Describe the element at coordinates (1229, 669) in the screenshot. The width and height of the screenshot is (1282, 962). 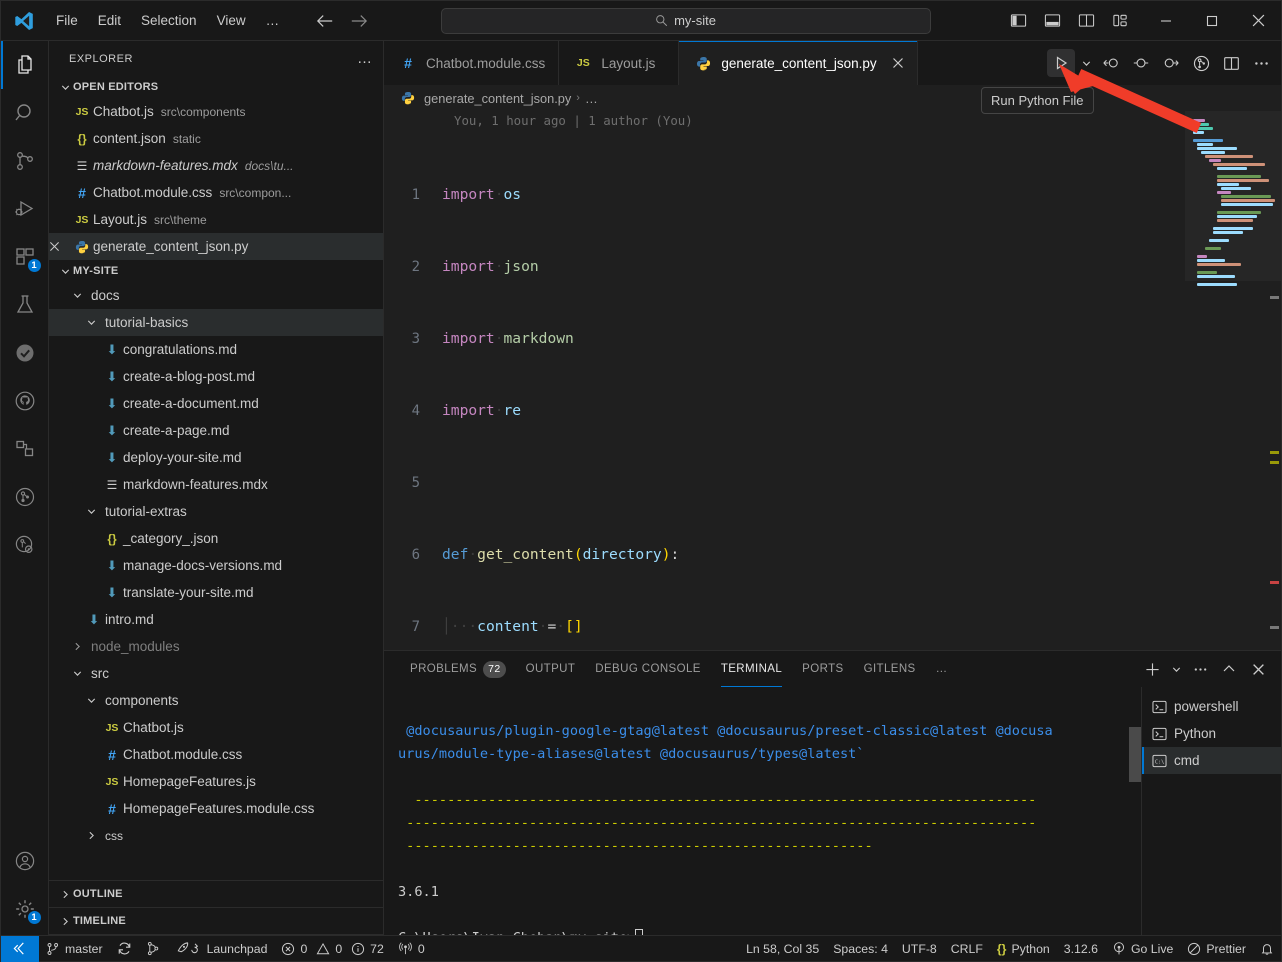
I see `maximize-panel-icon` at that location.